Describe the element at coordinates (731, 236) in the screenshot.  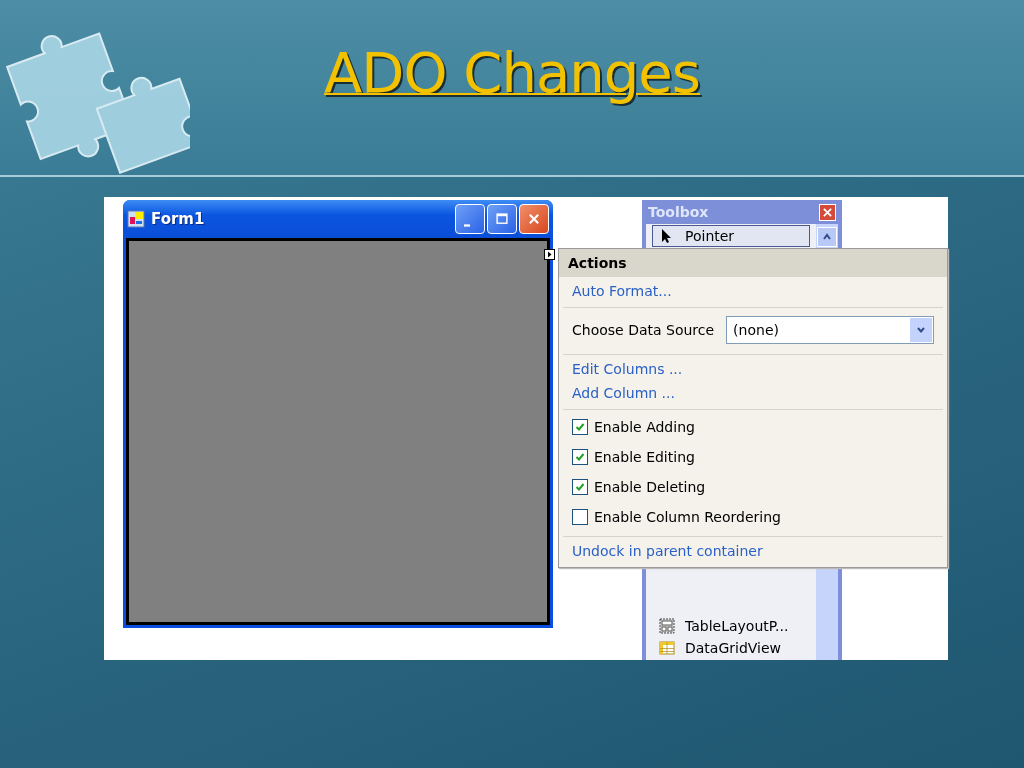
I see `toolbox-item: Pointer` at that location.